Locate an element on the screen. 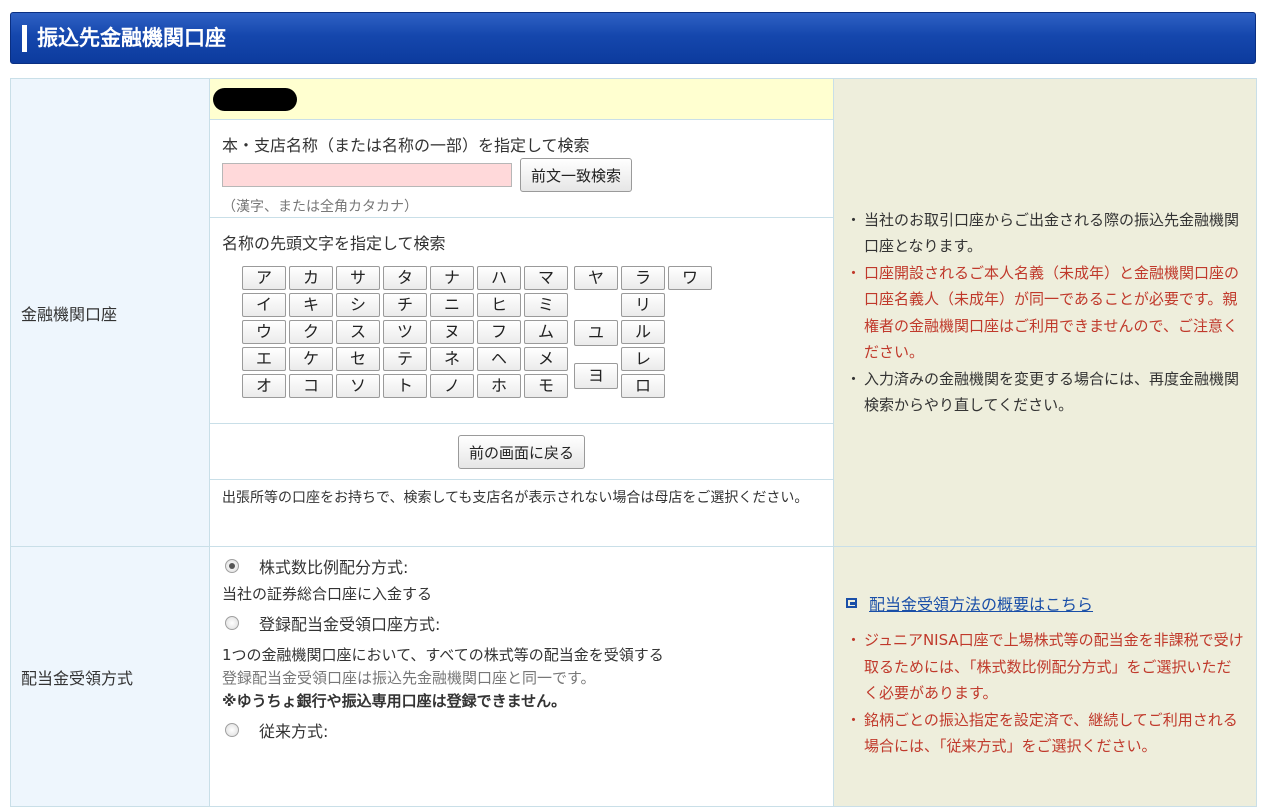 The height and width of the screenshot is (807, 1280). option-registered-desc2: 登録配当金受領口座は振込先金融機関口座と同一です。 is located at coordinates (409, 678).